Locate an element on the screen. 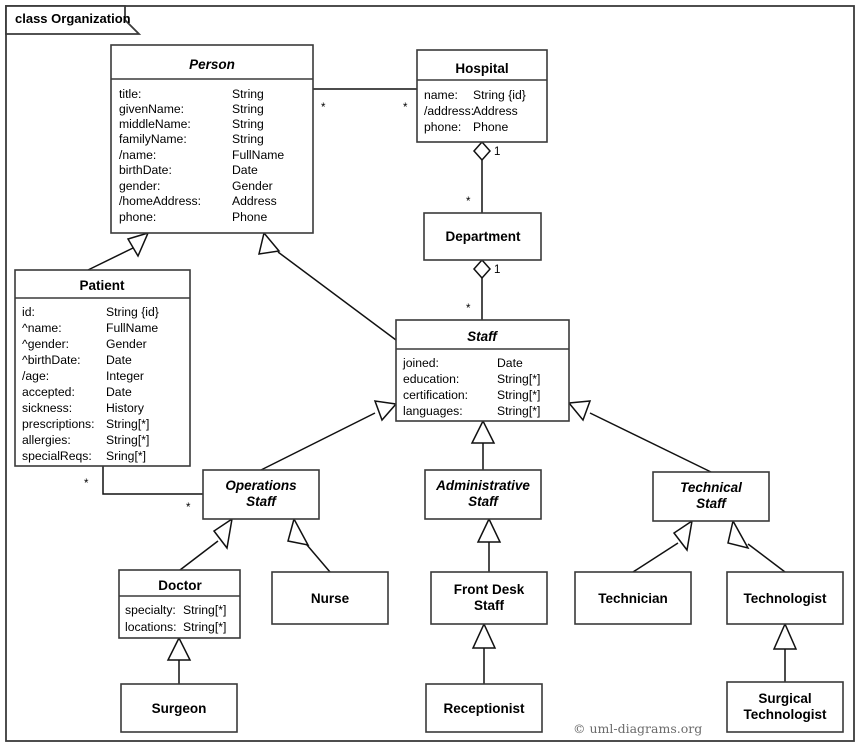 The height and width of the screenshot is (747, 860). person-attr-6-name: gender: is located at coordinates (139, 186).